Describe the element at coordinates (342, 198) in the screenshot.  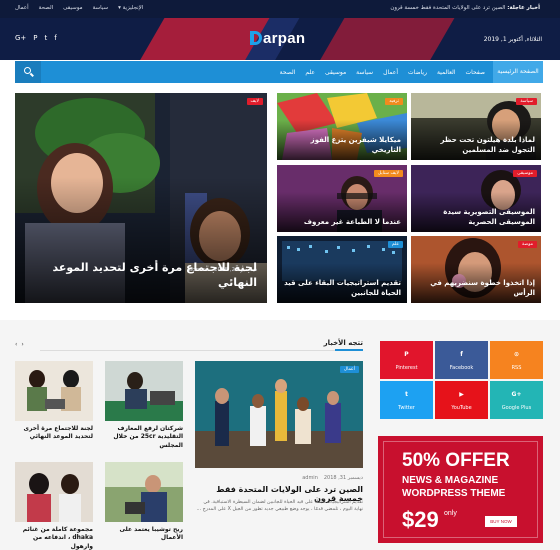
I see `featured-tile: لايف ستايل عندما لا الطباعة غير معروف` at that location.